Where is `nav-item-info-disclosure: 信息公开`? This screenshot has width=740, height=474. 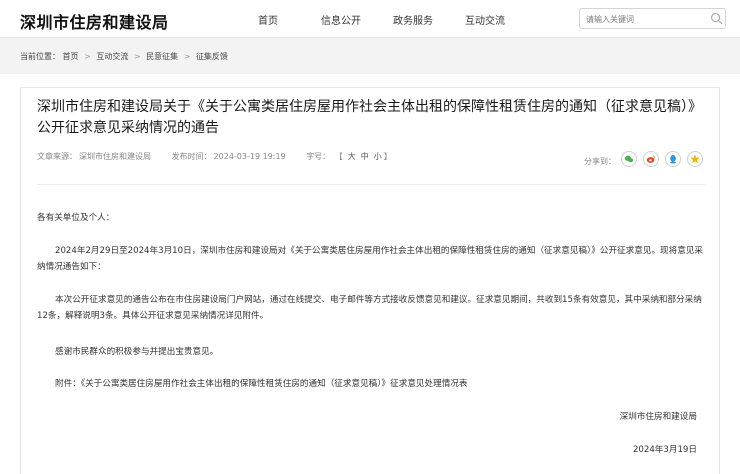 nav-item-info-disclosure: 信息公开 is located at coordinates (341, 19).